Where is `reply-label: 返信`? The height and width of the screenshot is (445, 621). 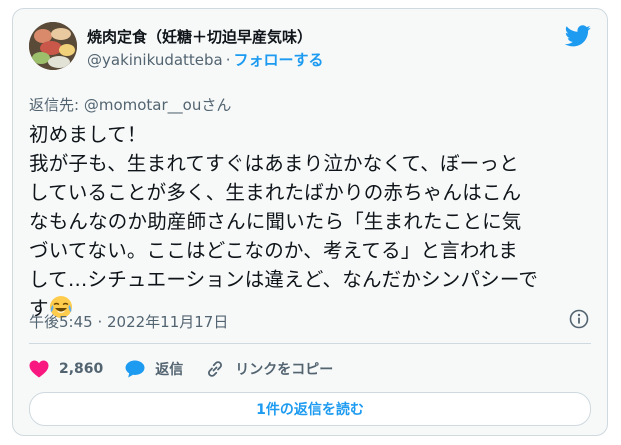 reply-label: 返信 is located at coordinates (169, 370).